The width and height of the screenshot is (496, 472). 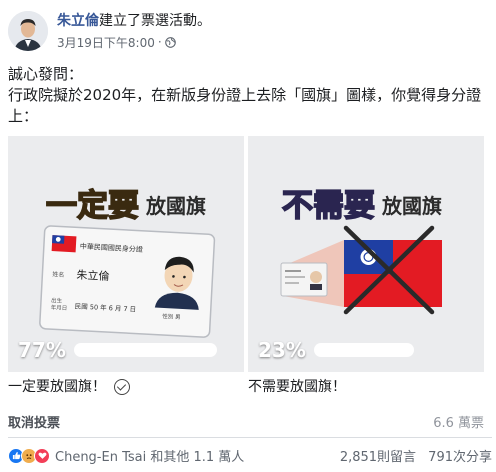 What do you see at coordinates (458, 423) in the screenshot?
I see `vote-count: 6.6 萬票` at bounding box center [458, 423].